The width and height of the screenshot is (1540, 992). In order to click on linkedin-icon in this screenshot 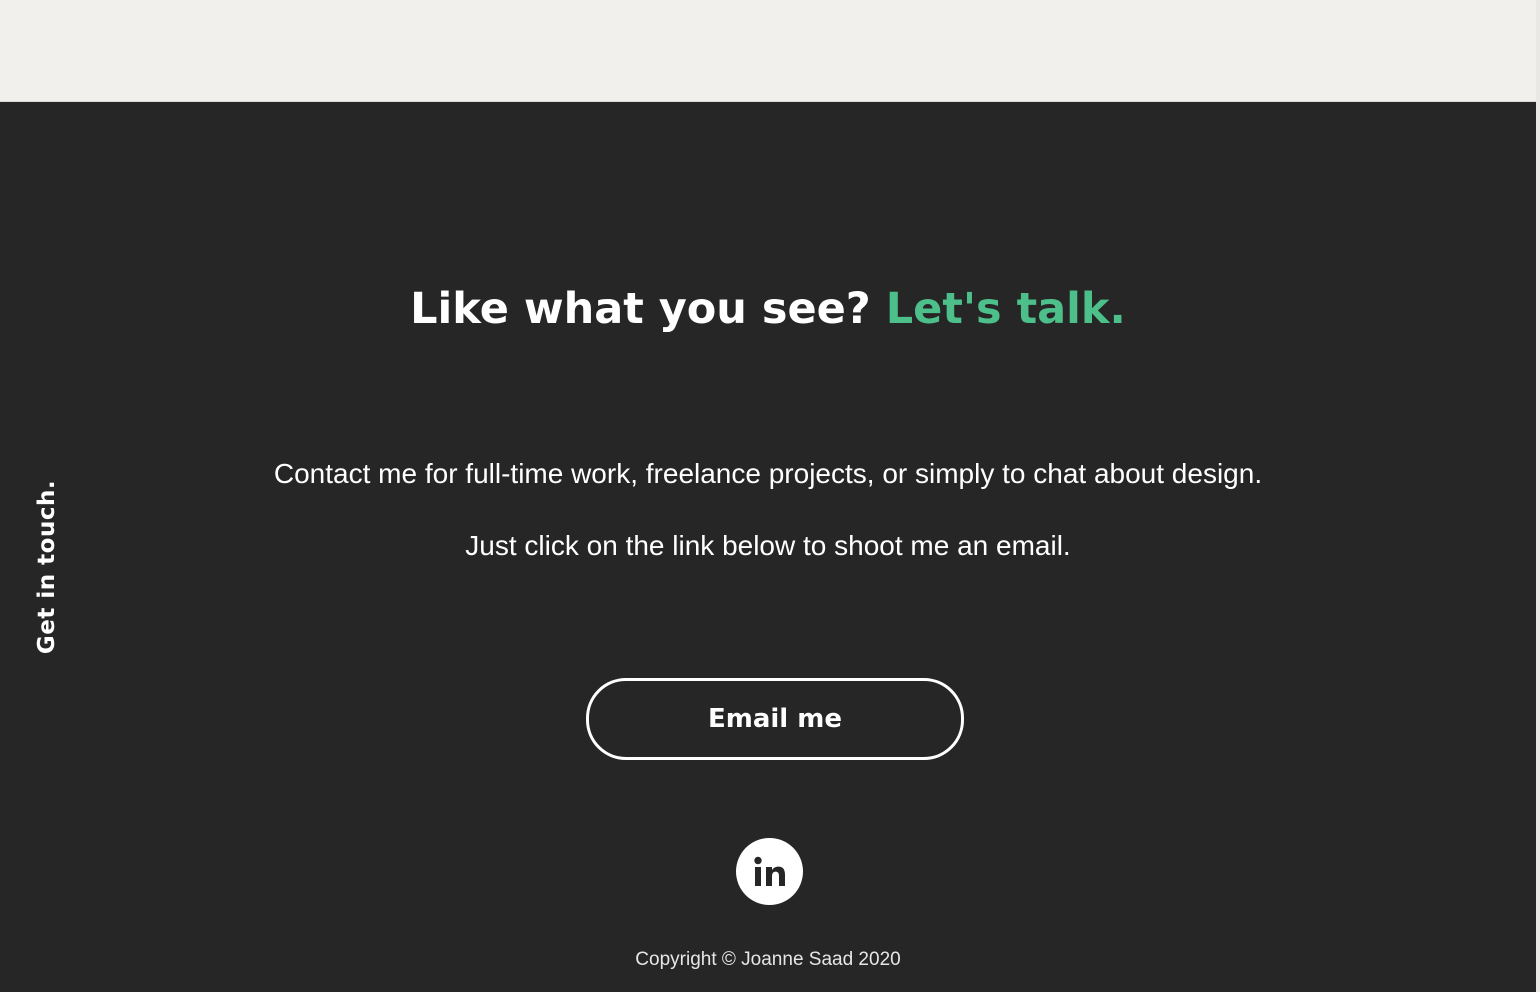, I will do `click(769, 871)`.